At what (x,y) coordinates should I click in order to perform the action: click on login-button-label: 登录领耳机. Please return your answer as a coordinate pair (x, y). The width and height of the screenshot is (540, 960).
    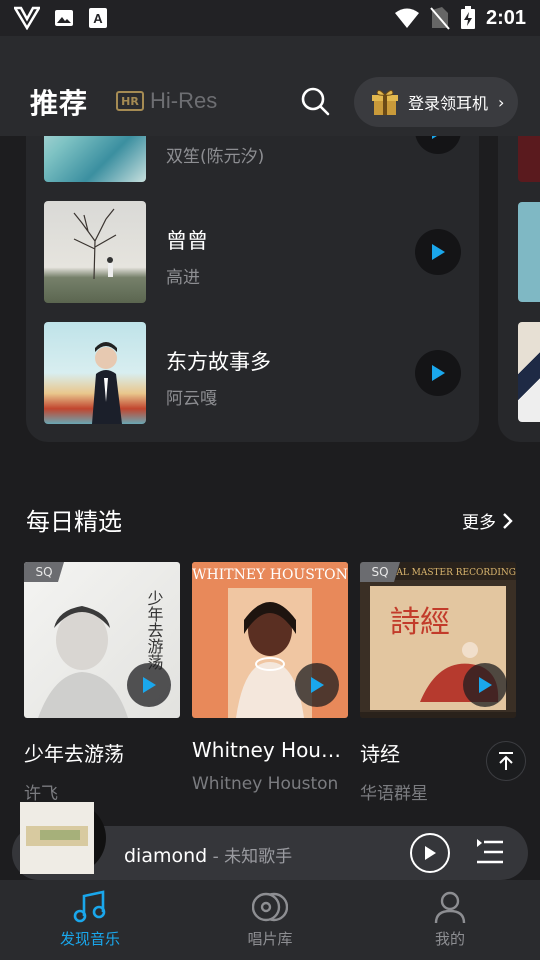
    Looking at the image, I should click on (448, 103).